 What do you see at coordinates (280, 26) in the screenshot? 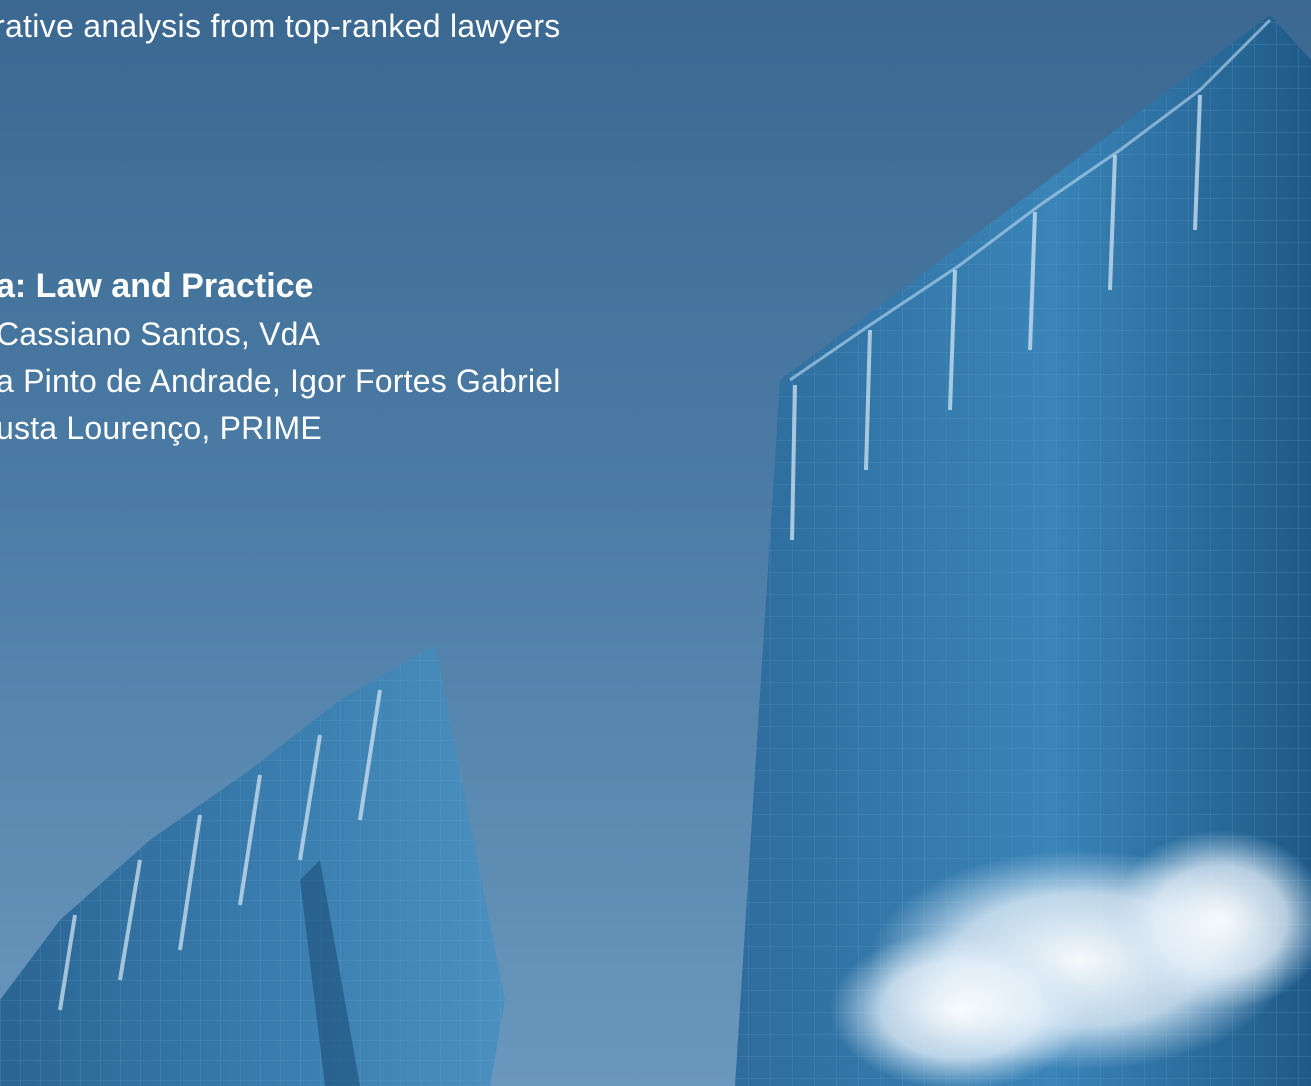
I see `guide-subtitle: rative analysis from top-ranked lawyers` at bounding box center [280, 26].